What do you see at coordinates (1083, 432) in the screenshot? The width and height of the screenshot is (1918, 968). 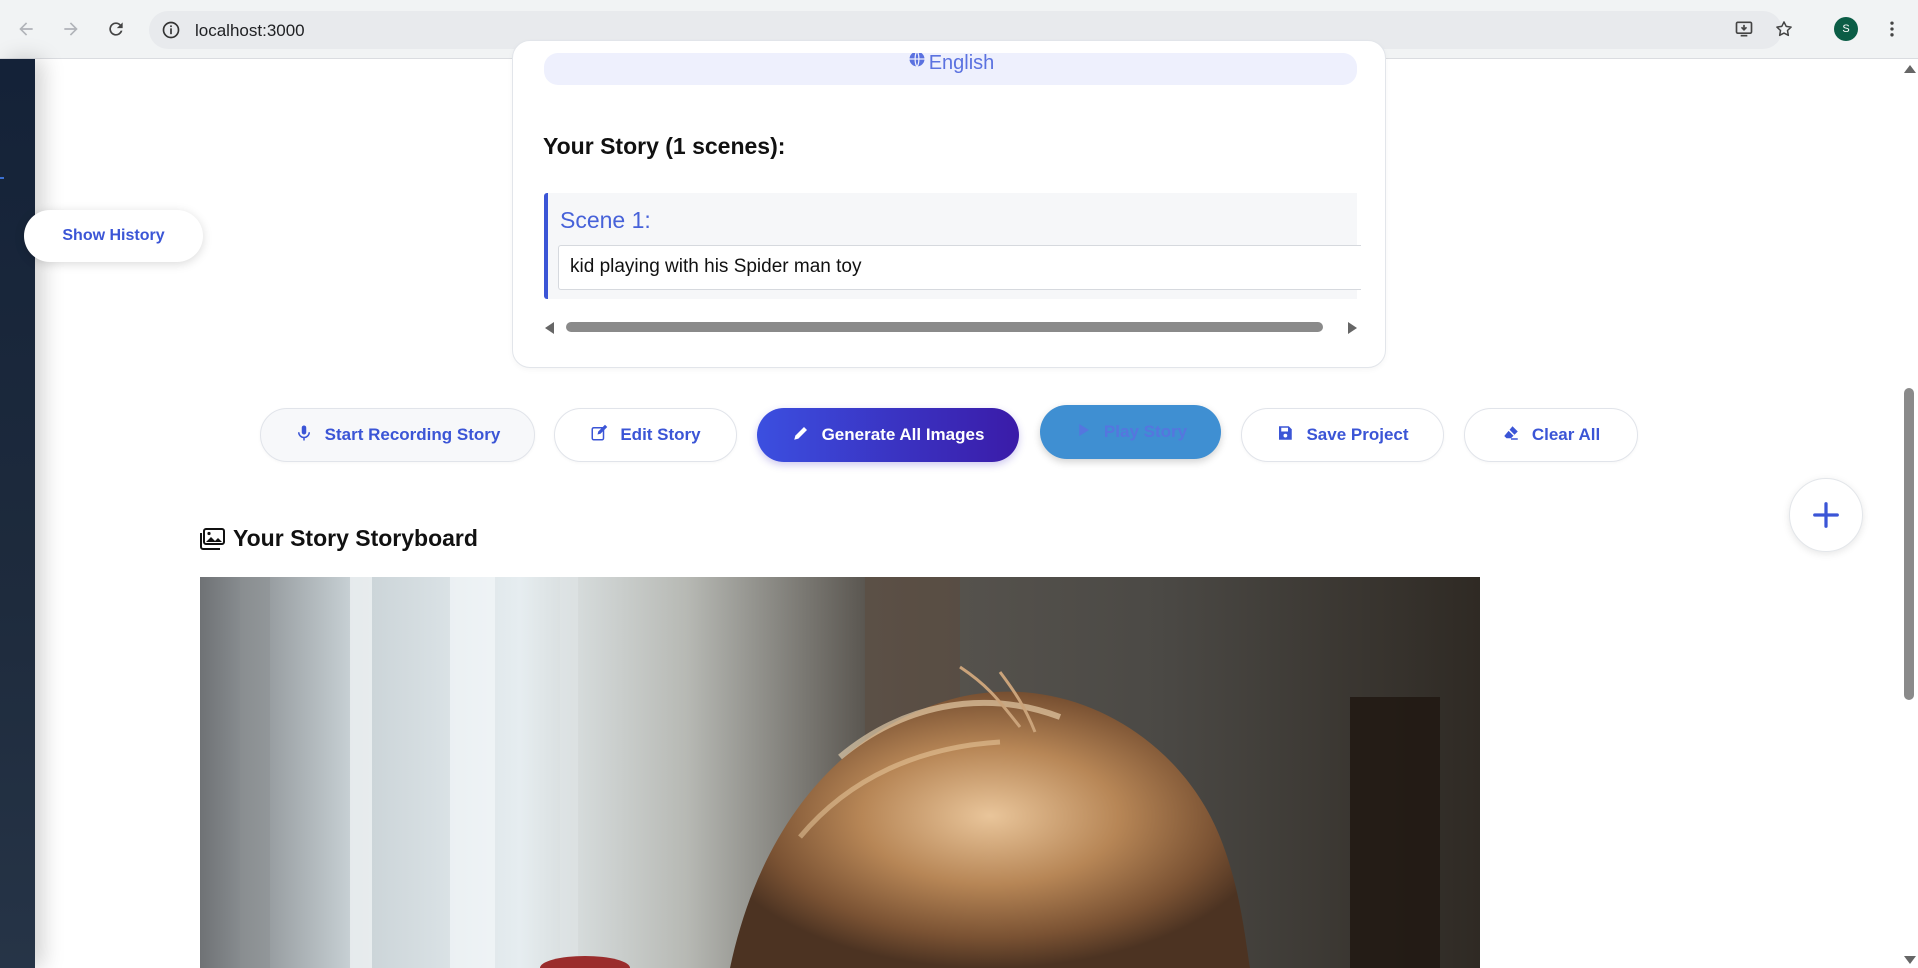 I see `play-icon` at bounding box center [1083, 432].